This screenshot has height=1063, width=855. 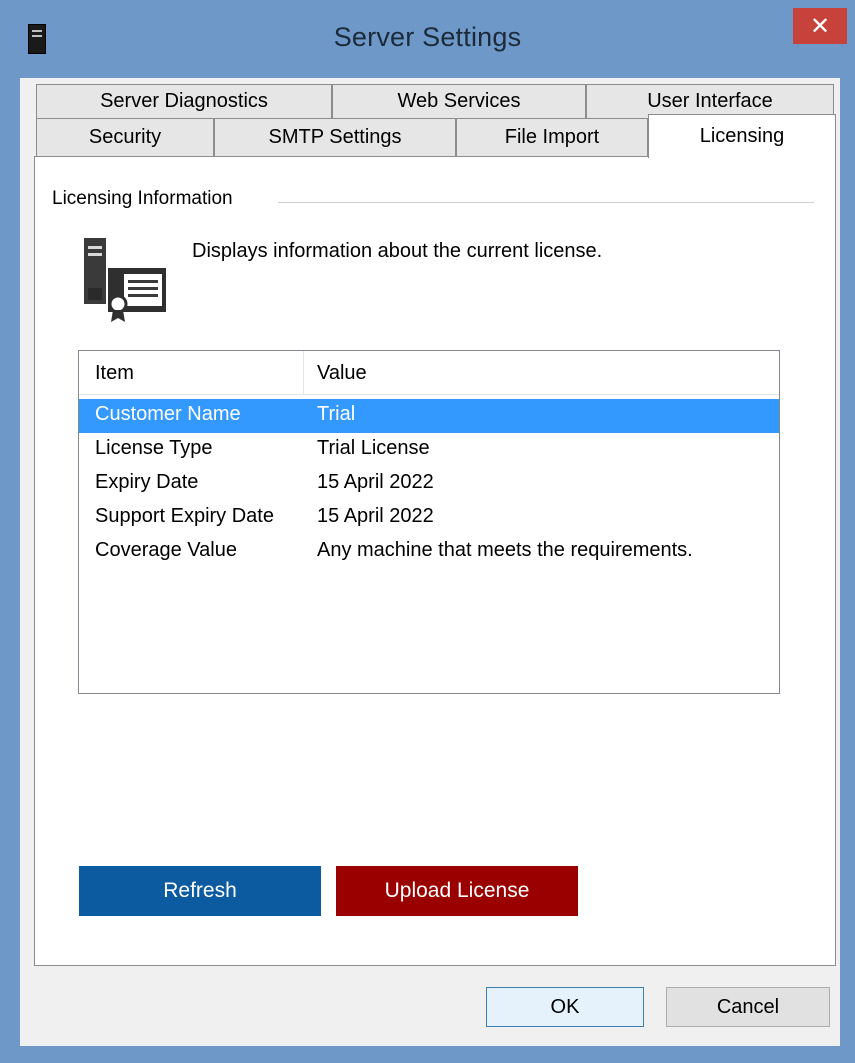 I want to click on row-value: Trial License, so click(x=373, y=448).